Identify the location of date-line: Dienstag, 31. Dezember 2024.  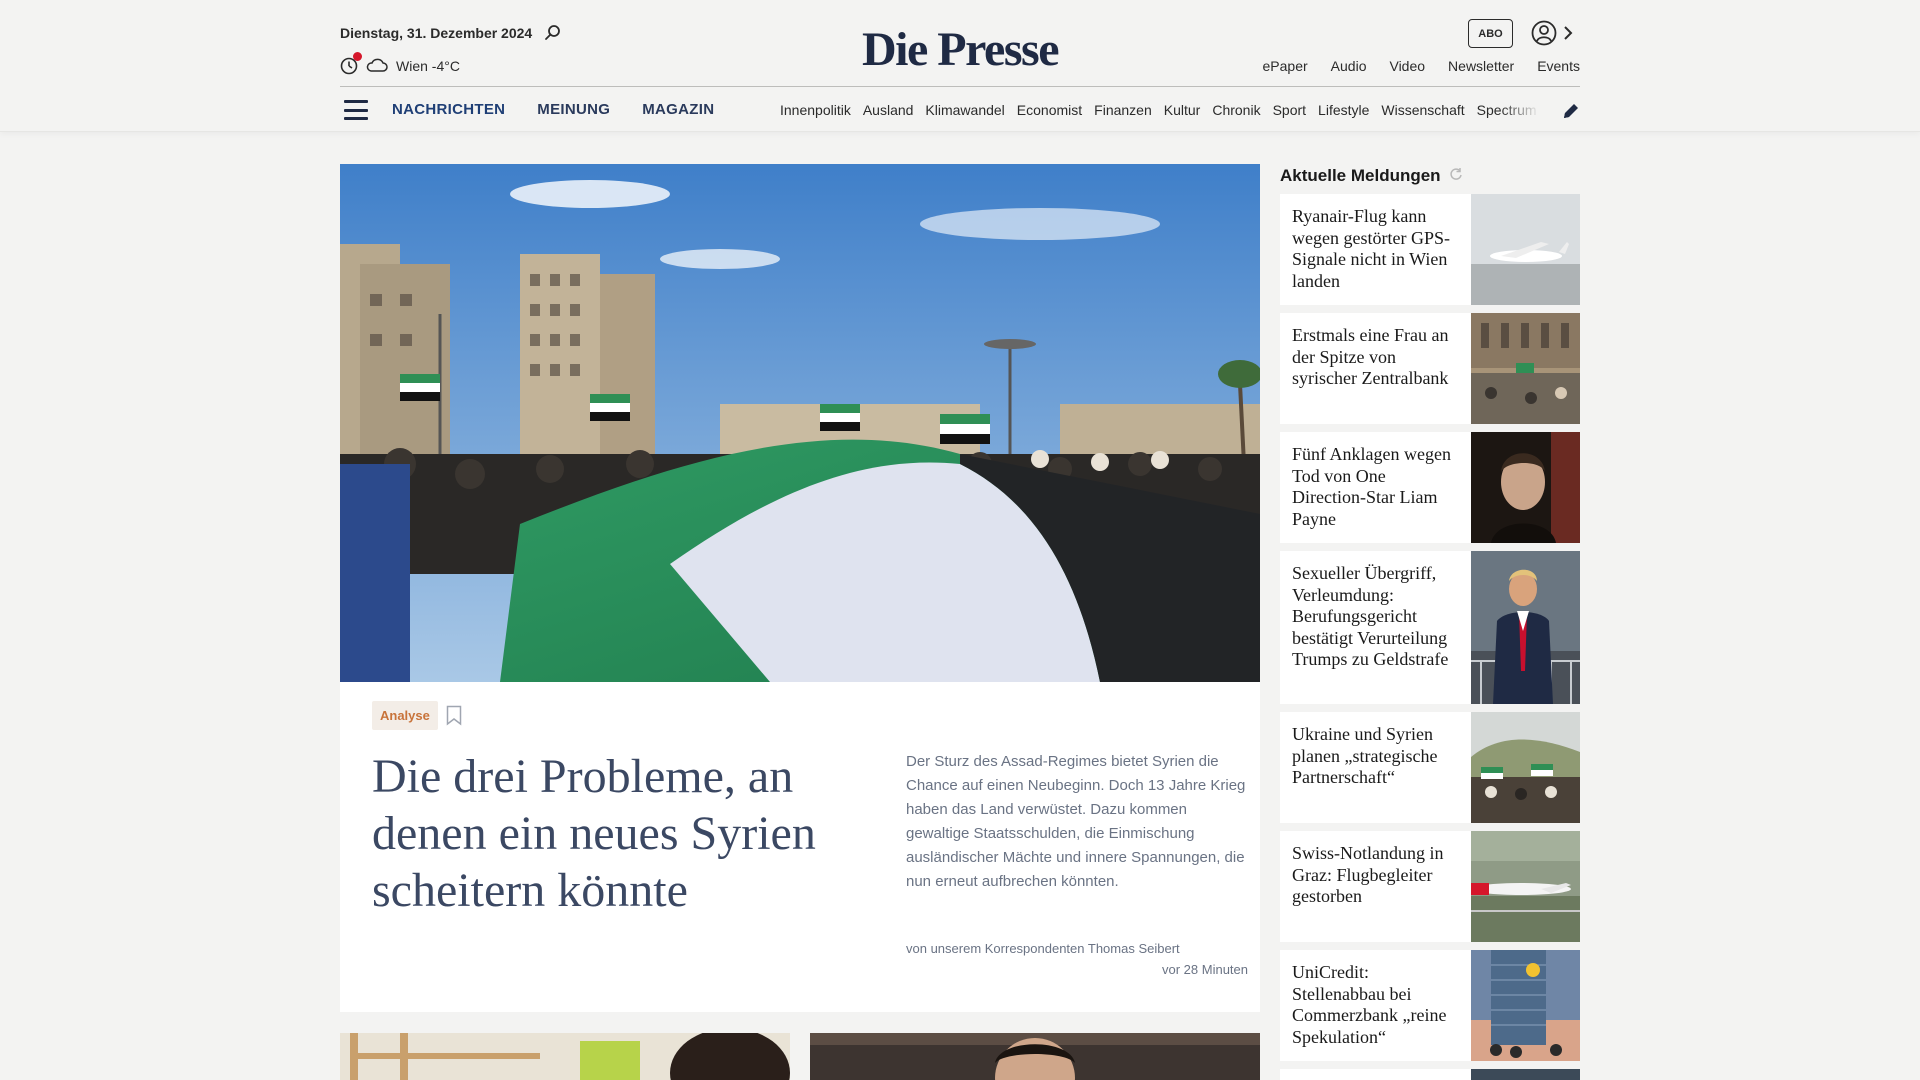
(451, 33).